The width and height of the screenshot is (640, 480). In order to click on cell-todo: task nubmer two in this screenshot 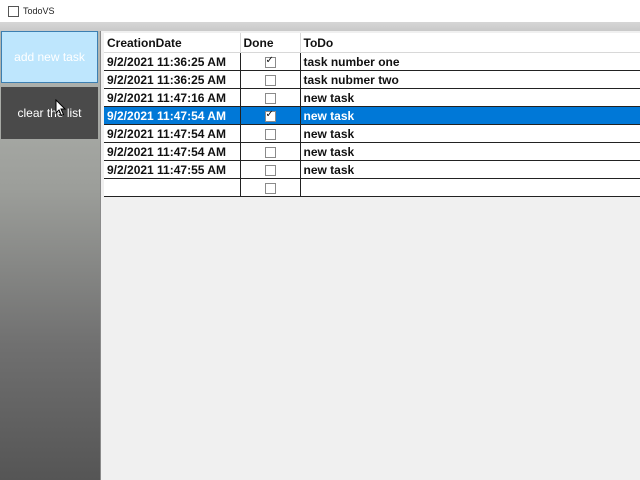, I will do `click(470, 79)`.